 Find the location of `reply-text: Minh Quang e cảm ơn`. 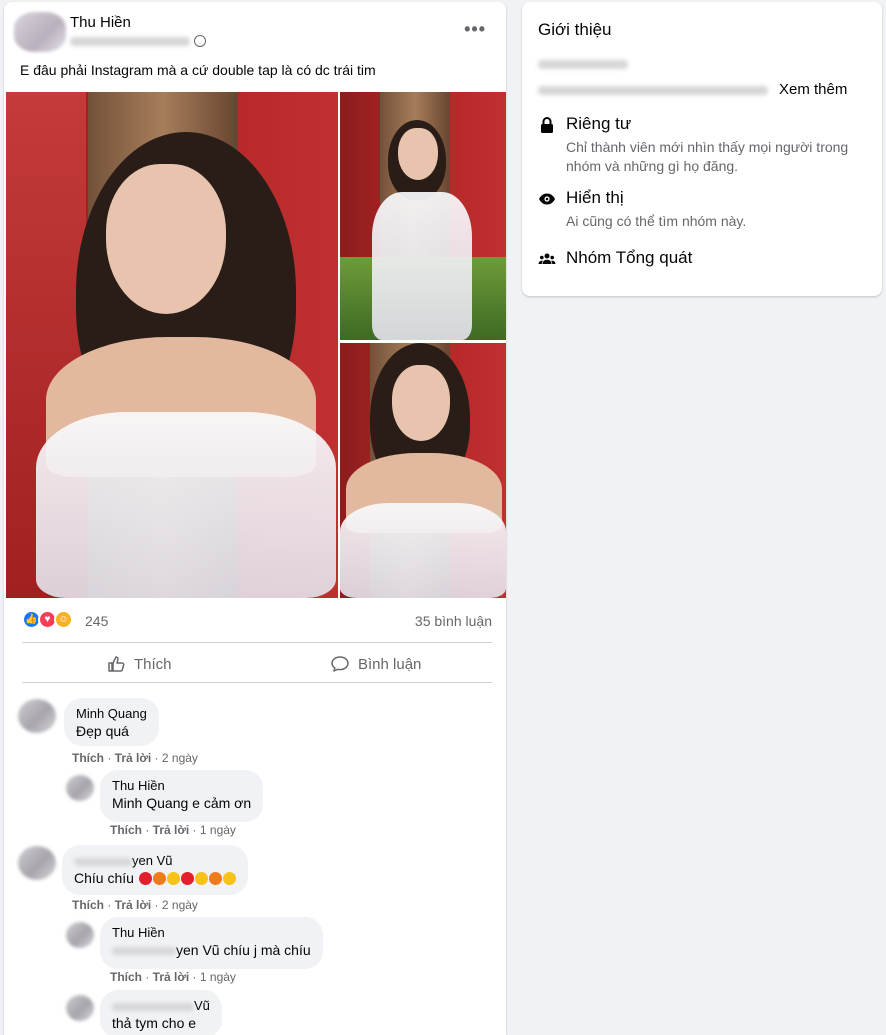

reply-text: Minh Quang e cảm ơn is located at coordinates (181, 803).